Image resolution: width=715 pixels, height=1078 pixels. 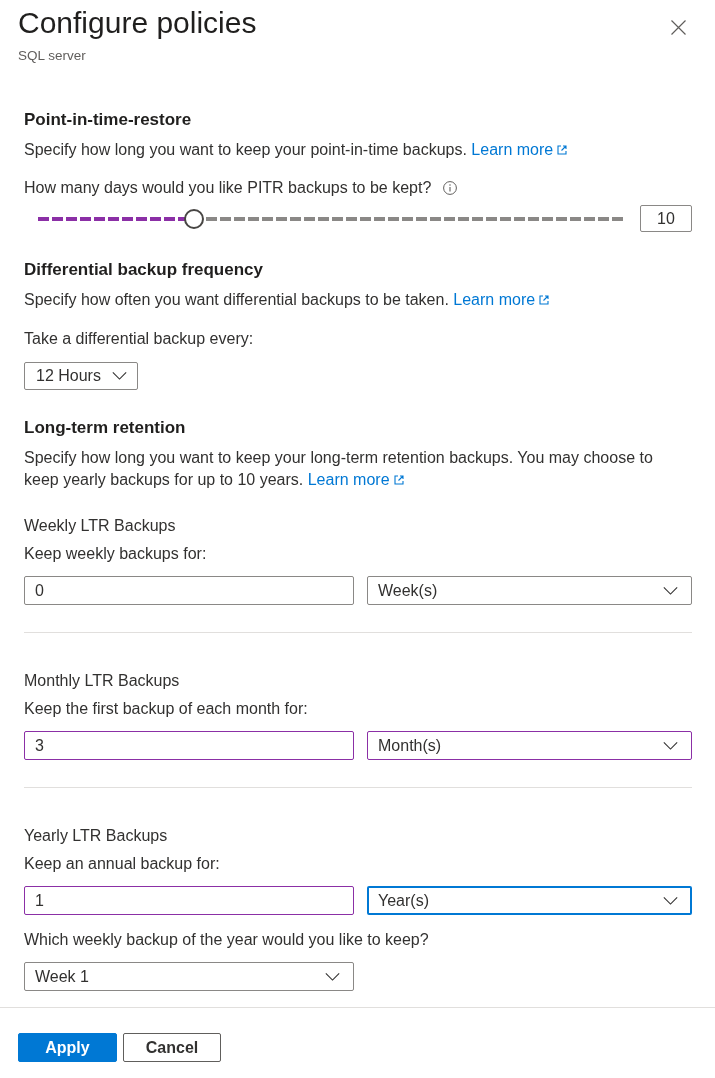 What do you see at coordinates (226, 940) in the screenshot?
I see `field-label: Which weekly backup of the year would you like to keep?` at bounding box center [226, 940].